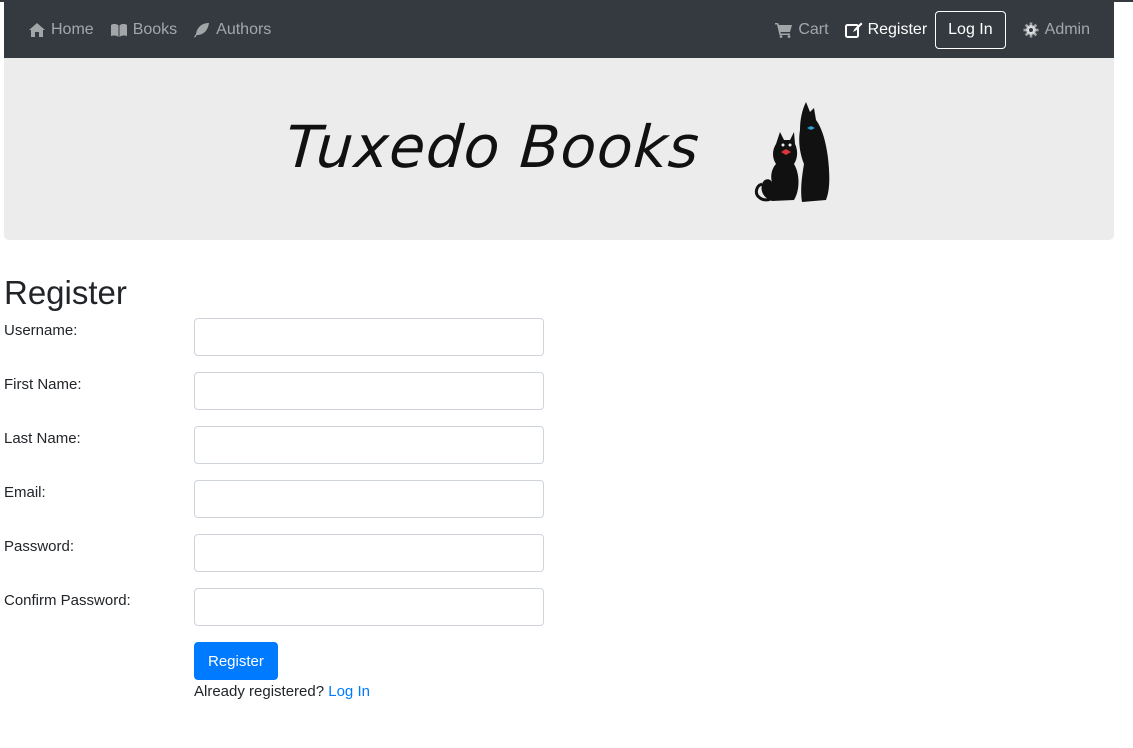 This screenshot has width=1133, height=748. I want to click on nav-left-group: Home Books Authors, so click(157, 30).